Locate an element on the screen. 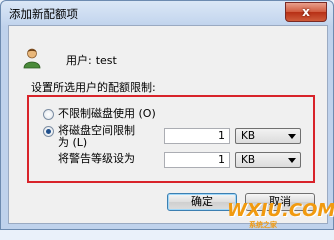 The image size is (334, 240). warning-level-label: 将警告等级设为 is located at coordinates (96, 158).